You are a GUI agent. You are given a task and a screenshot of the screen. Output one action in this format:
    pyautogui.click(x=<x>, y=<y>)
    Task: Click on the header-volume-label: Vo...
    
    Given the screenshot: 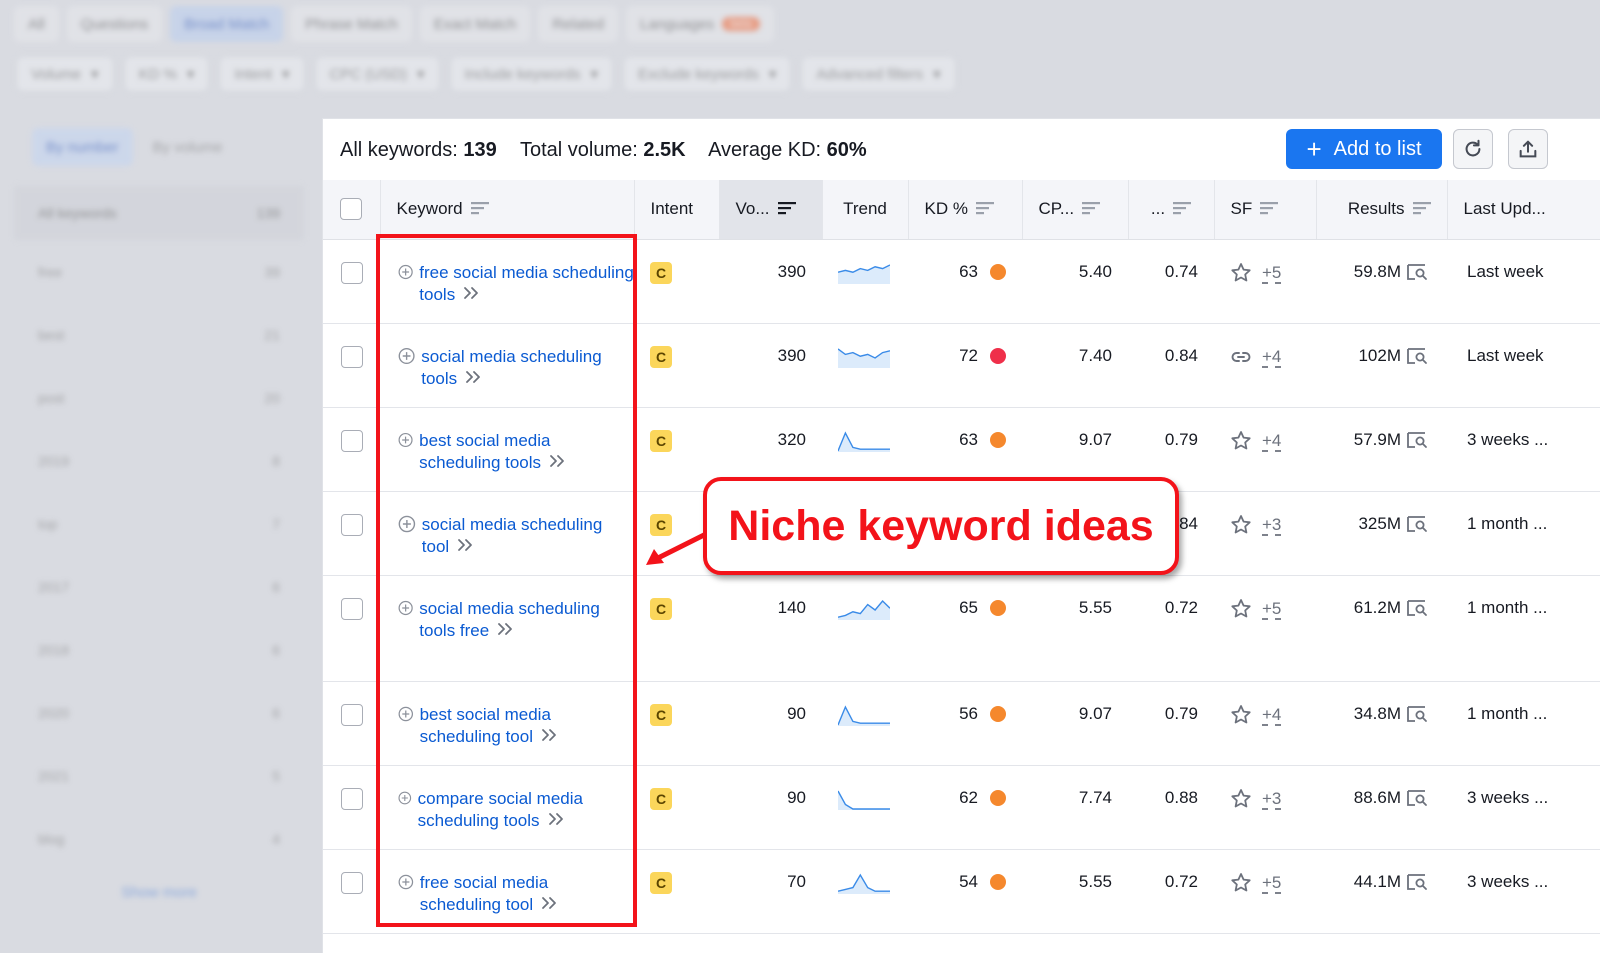 What is the action you would take?
    pyautogui.click(x=752, y=208)
    